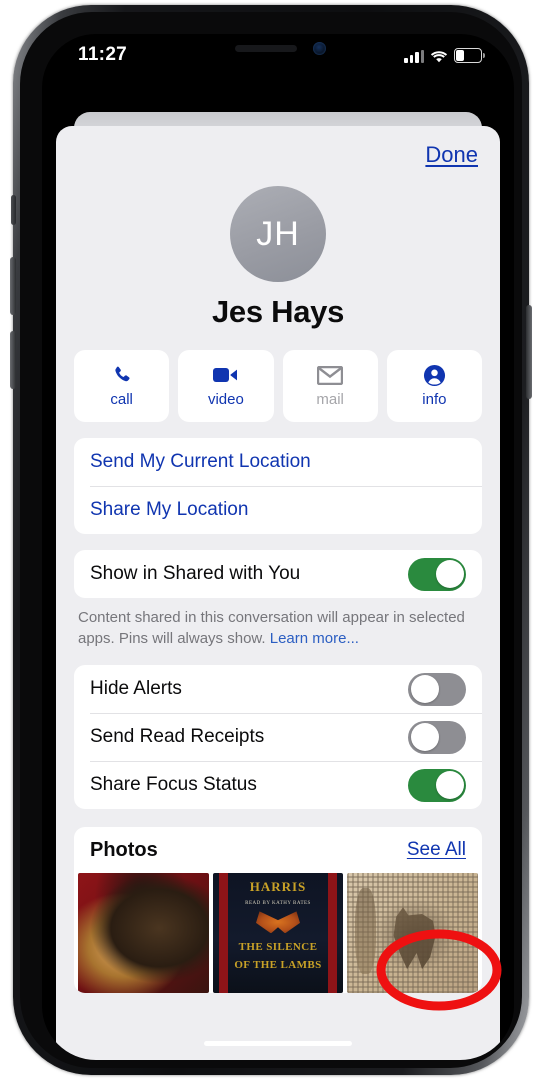 Image resolution: width=542 pixels, height=1080 pixels. Describe the element at coordinates (121, 399) in the screenshot. I see `call-button-label: call` at that location.